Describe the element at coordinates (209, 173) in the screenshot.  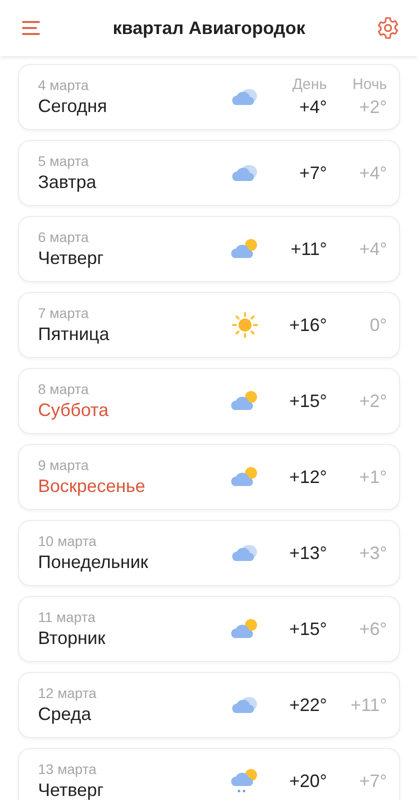
I see `forecast-card: 5 марта Завтра +7° +4°` at that location.